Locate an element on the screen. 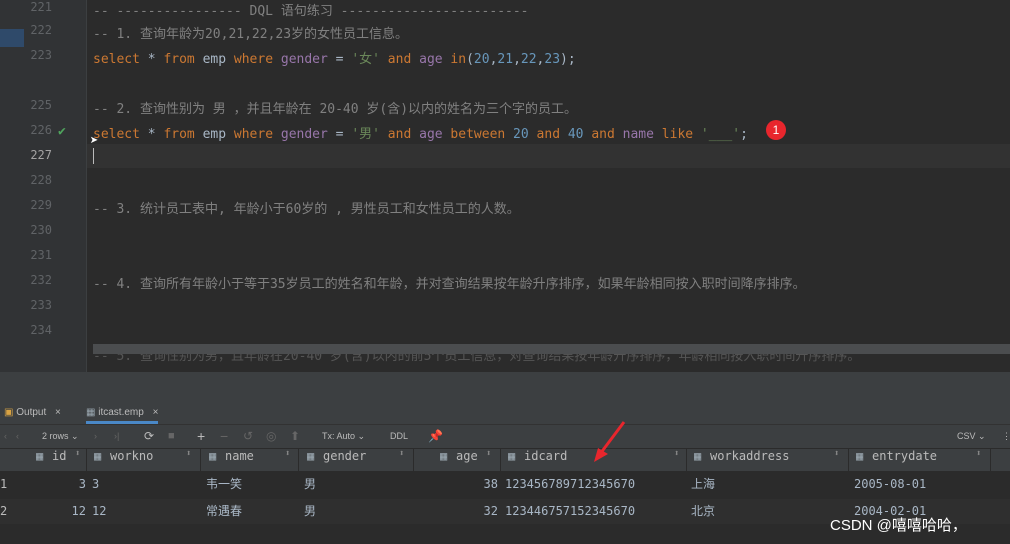  cell-workaddress: 上海 is located at coordinates (703, 484).